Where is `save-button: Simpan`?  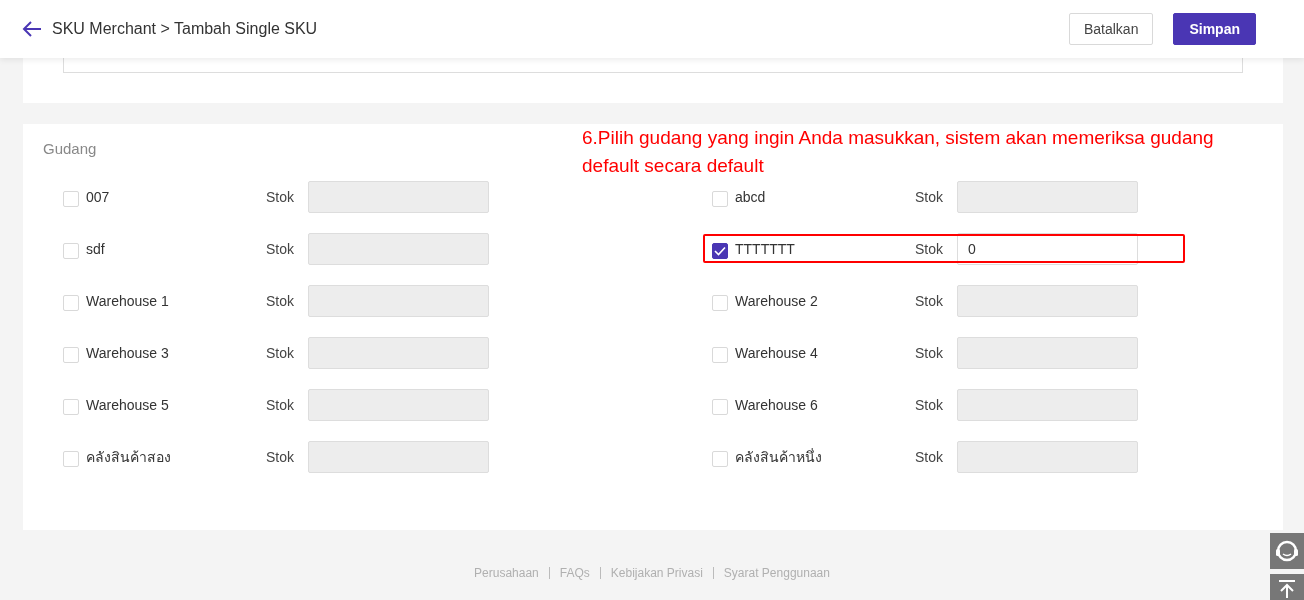
save-button: Simpan is located at coordinates (1214, 29).